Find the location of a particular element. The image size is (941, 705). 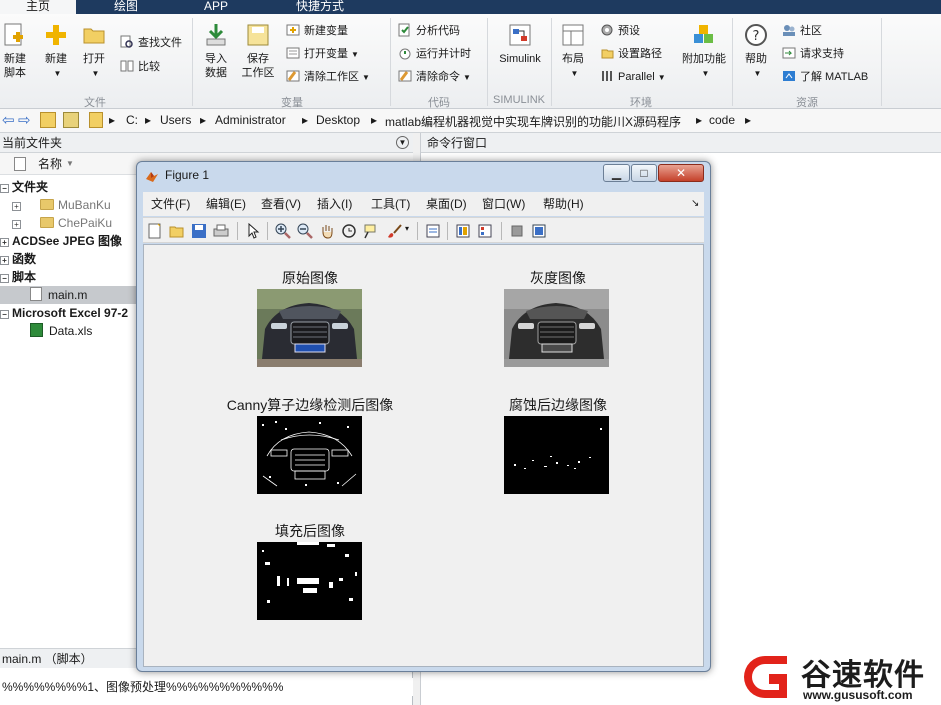

learn-matlab-button: 了解 MATLAB is located at coordinates (825, 77).